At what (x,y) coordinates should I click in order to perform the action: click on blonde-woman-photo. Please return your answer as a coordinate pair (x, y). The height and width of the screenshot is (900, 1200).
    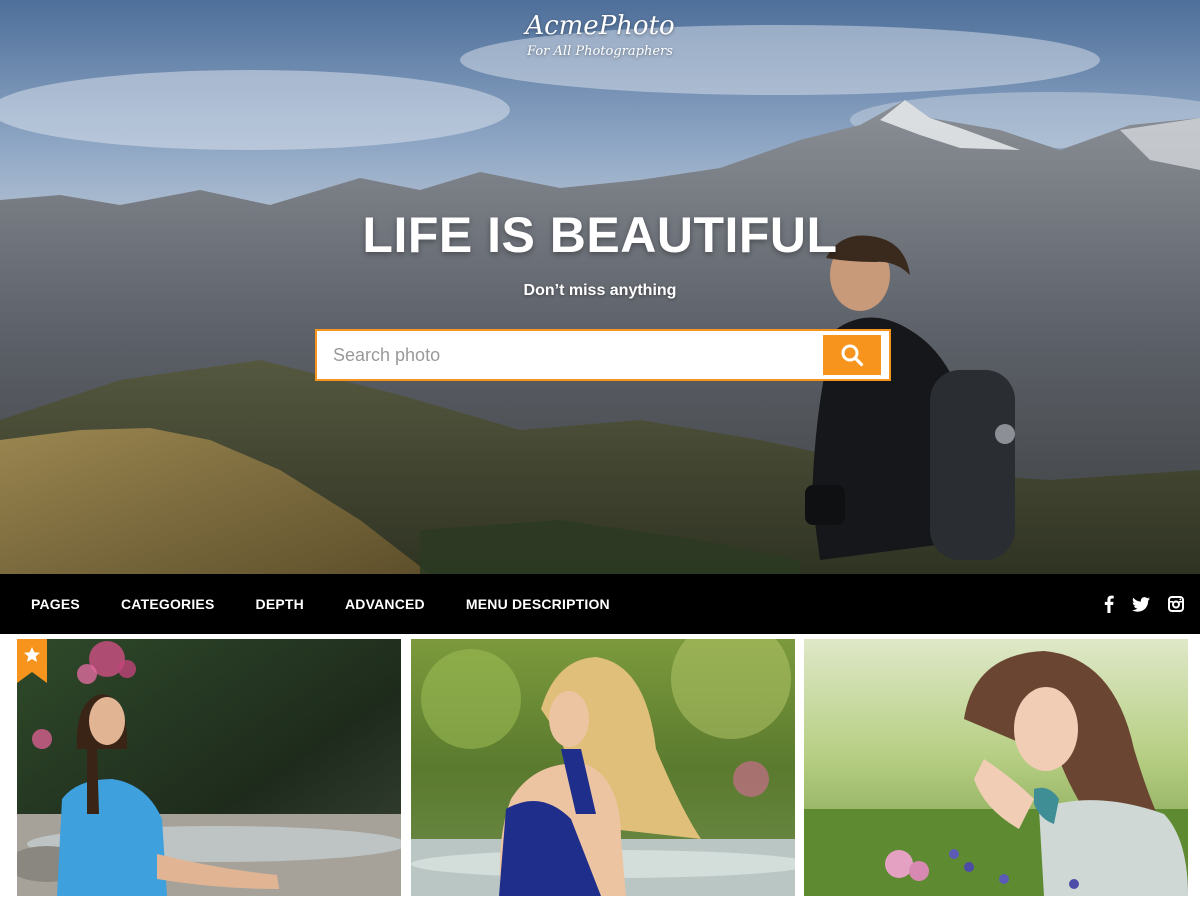
    Looking at the image, I should click on (603, 767).